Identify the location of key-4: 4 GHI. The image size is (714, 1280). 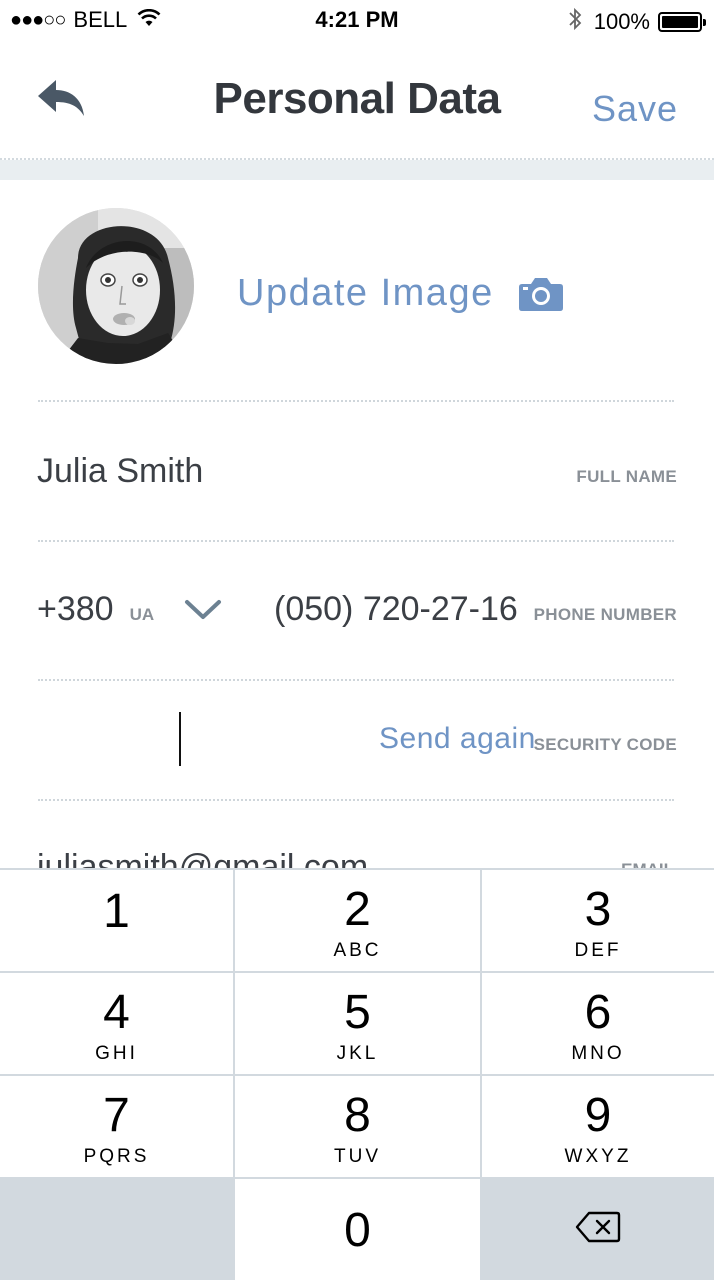
(116, 1023).